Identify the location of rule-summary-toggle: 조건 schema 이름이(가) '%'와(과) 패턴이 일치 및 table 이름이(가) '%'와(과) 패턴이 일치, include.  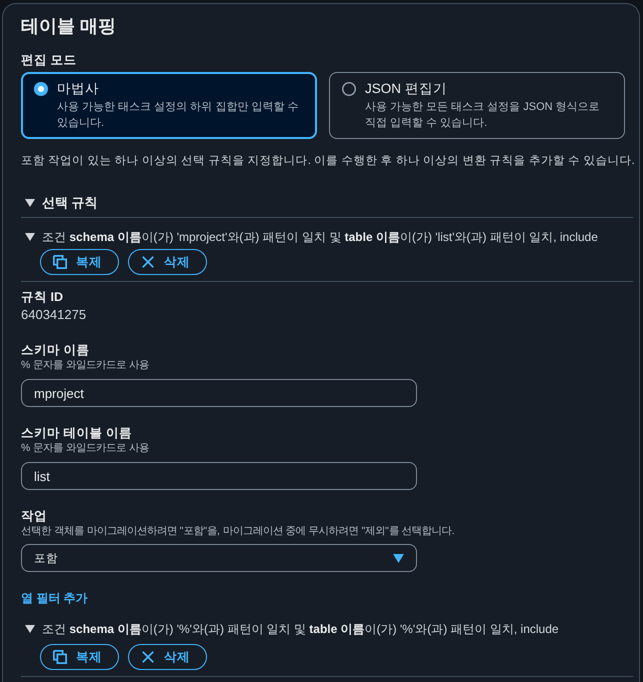
(290, 629).